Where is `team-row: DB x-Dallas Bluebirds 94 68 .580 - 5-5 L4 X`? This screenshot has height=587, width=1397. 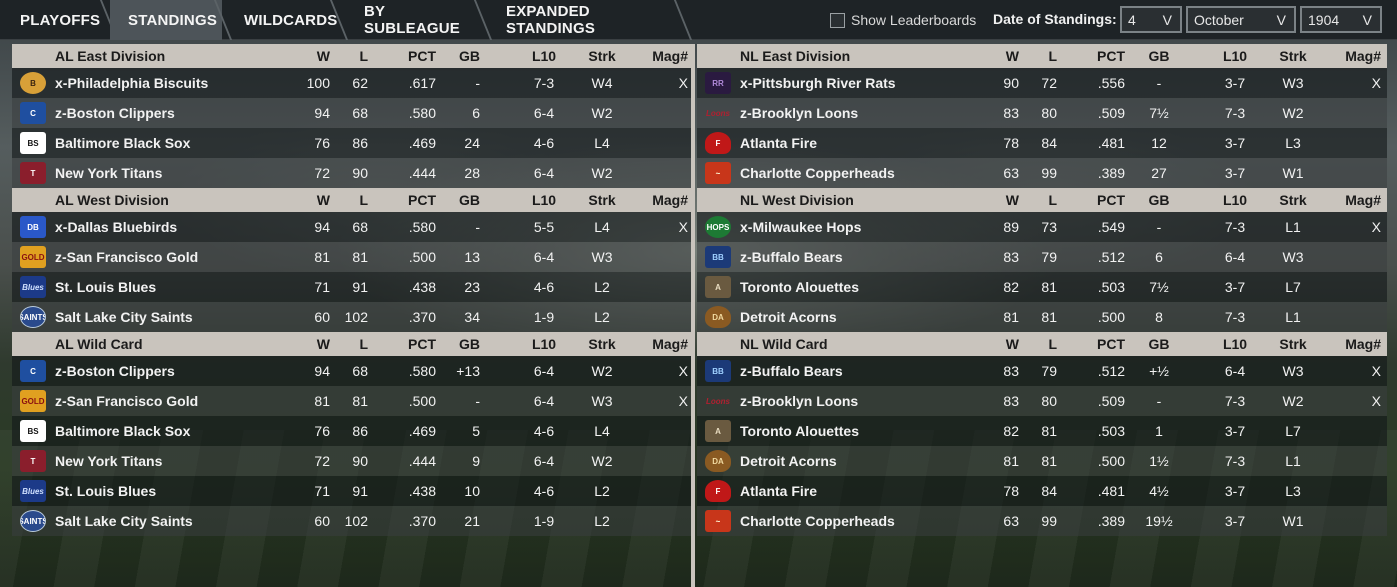 team-row: DB x-Dallas Bluebirds 94 68 .580 - 5-5 L4 X is located at coordinates (351, 227).